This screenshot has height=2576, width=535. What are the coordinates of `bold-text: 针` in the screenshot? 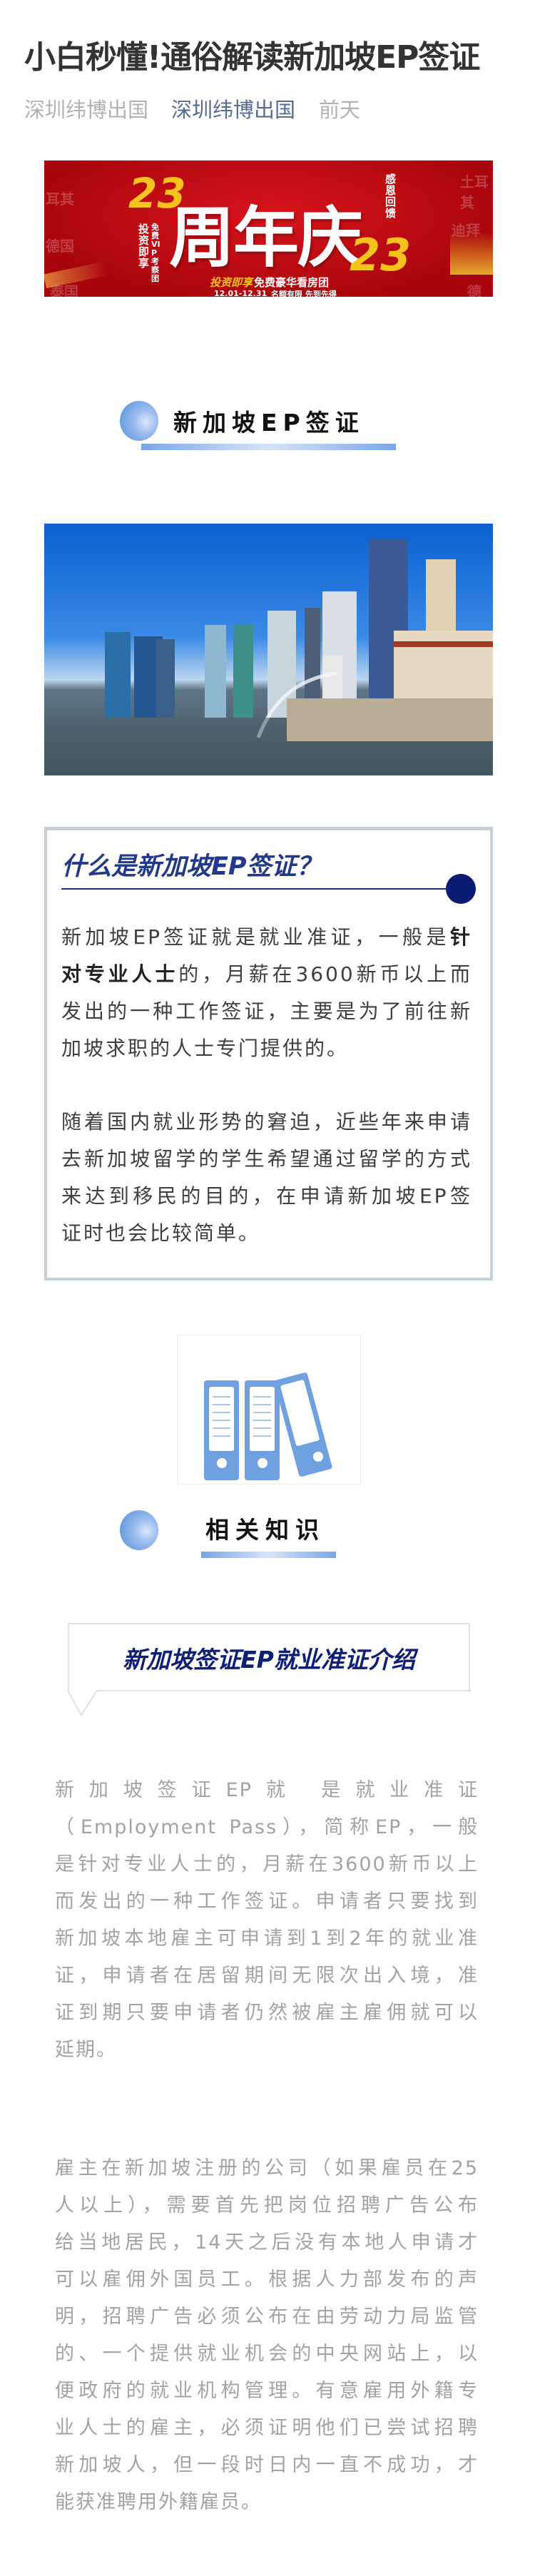 It's located at (461, 937).